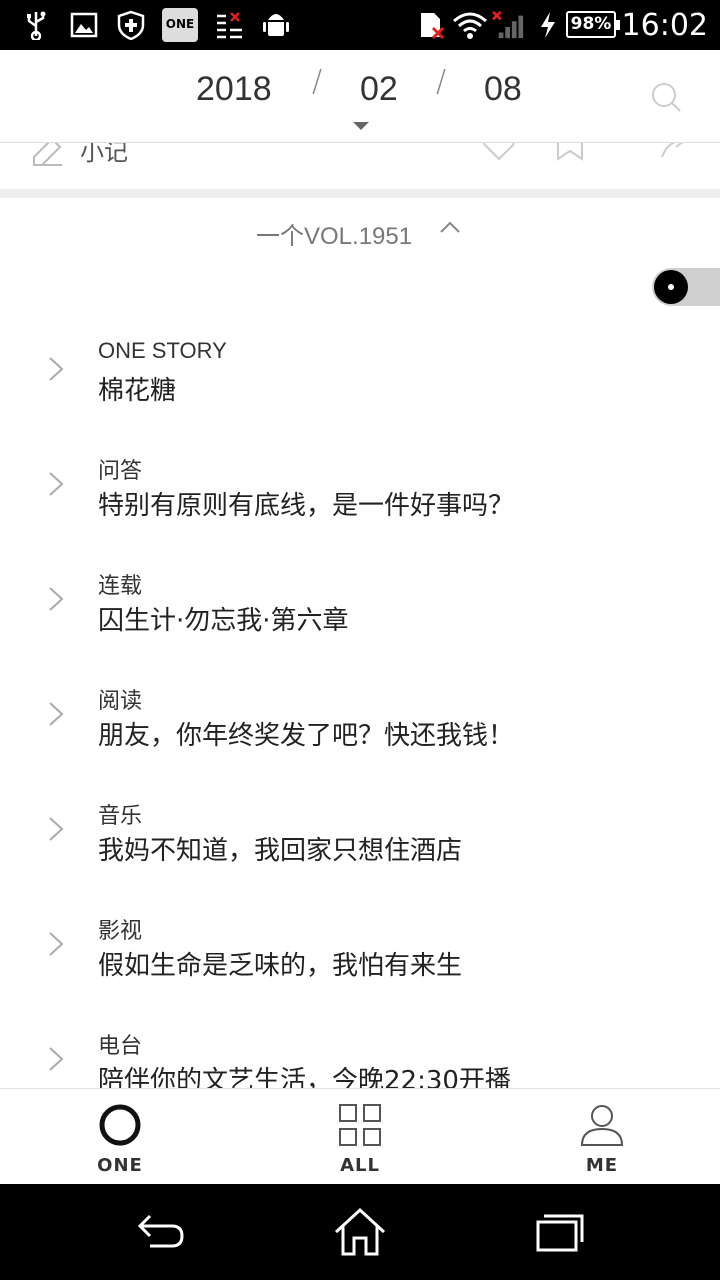 Image resolution: width=720 pixels, height=1280 pixels. I want to click on tab-one: ONE, so click(120, 1137).